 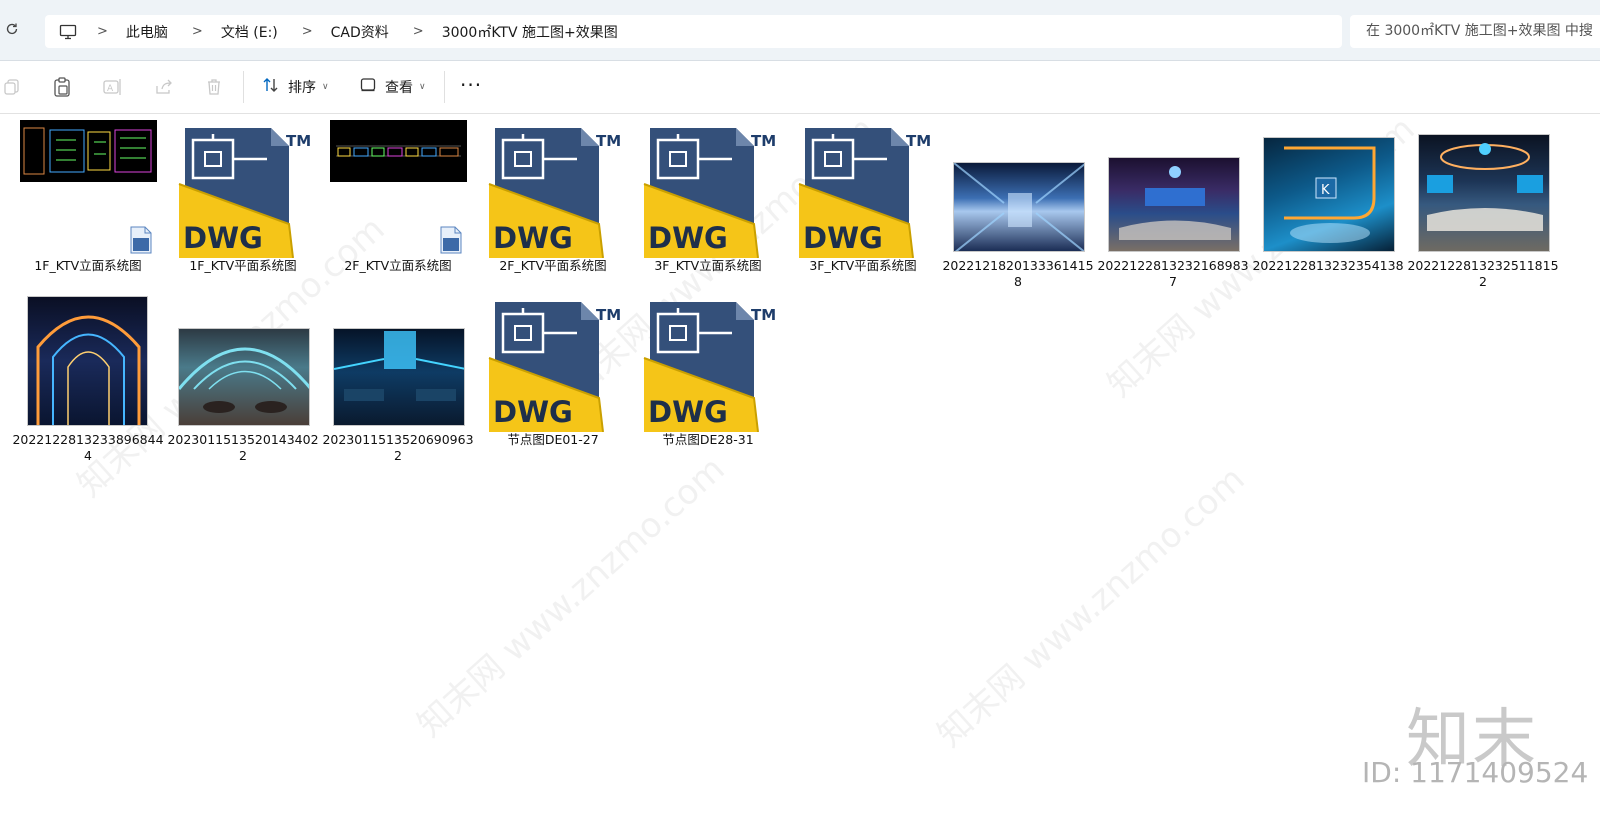 I want to click on file-name: 节点图DE01-27, so click(x=553, y=439).